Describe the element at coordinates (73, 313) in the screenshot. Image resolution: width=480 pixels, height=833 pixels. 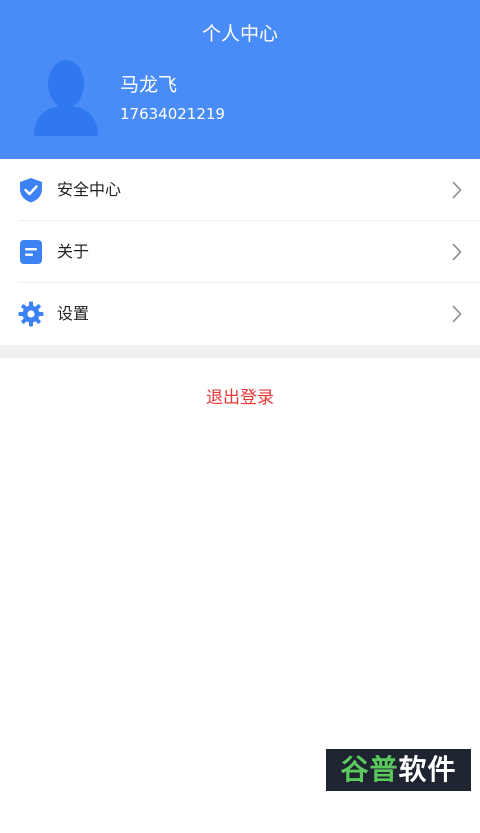
I see `menu-item-label: 设置` at that location.